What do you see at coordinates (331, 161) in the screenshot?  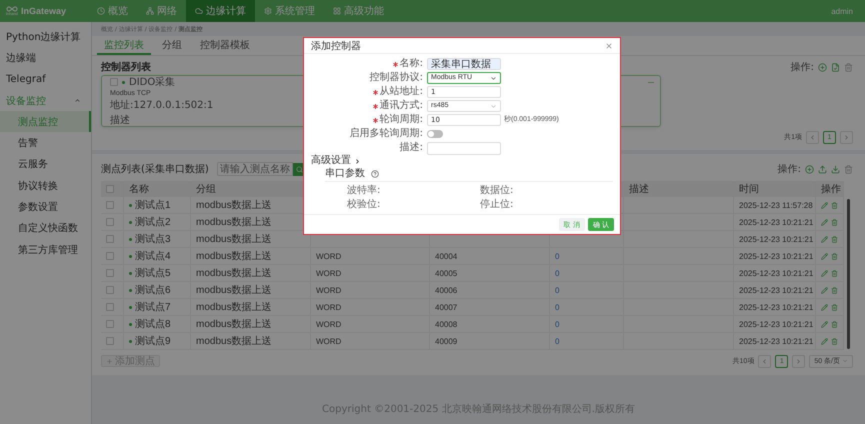 I see `advanced-settings-link: 高级设置` at bounding box center [331, 161].